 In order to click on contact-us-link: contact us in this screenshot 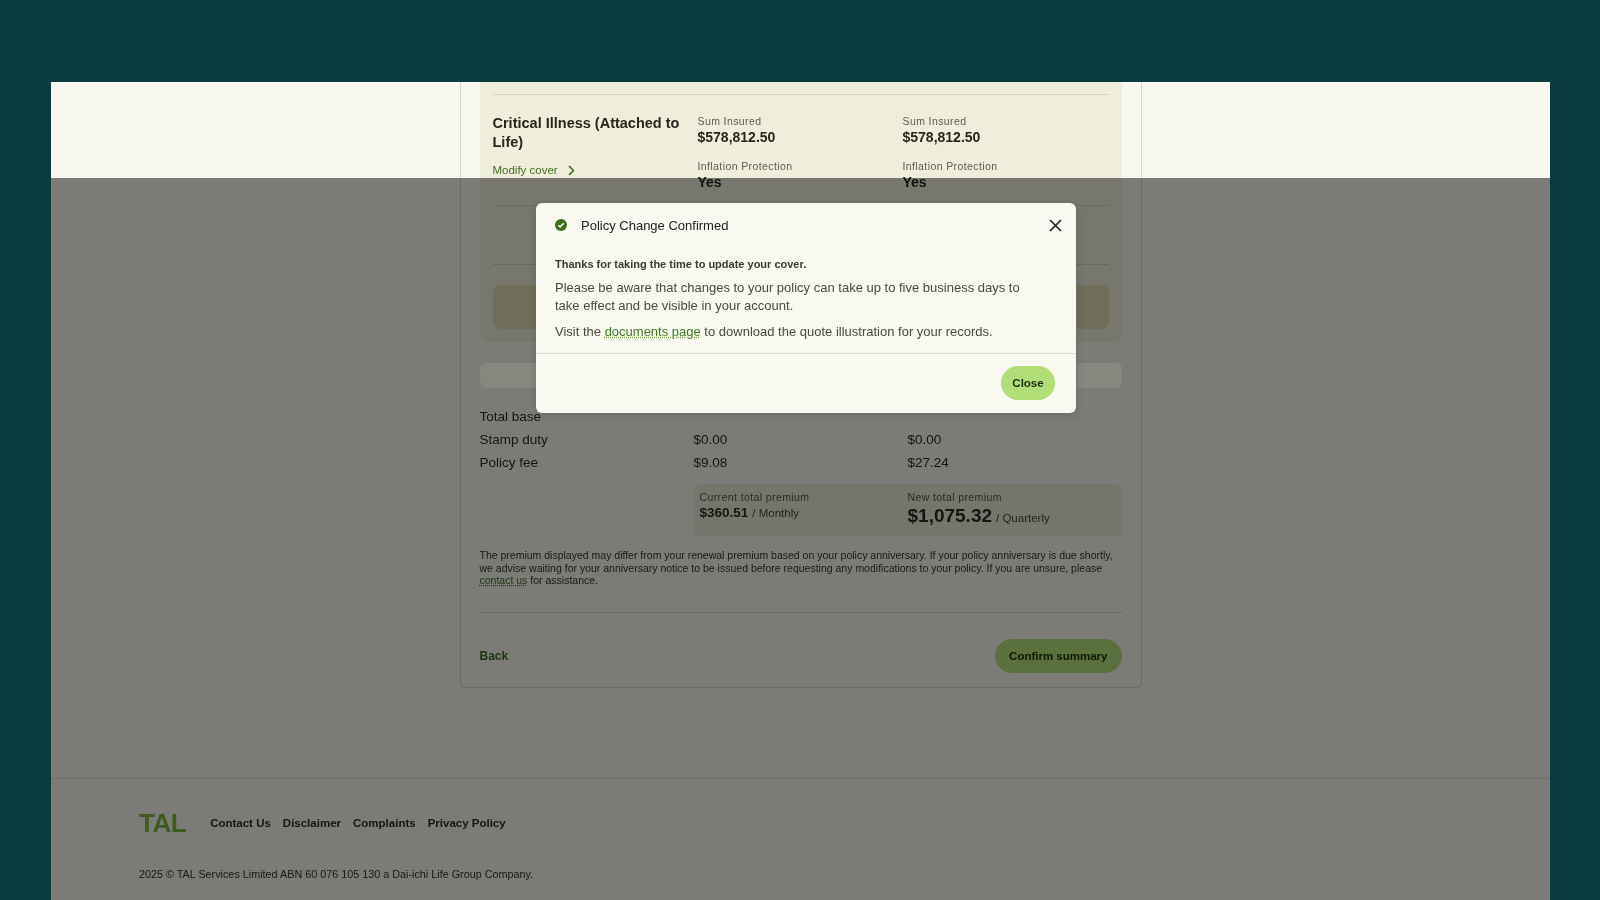, I will do `click(503, 580)`.